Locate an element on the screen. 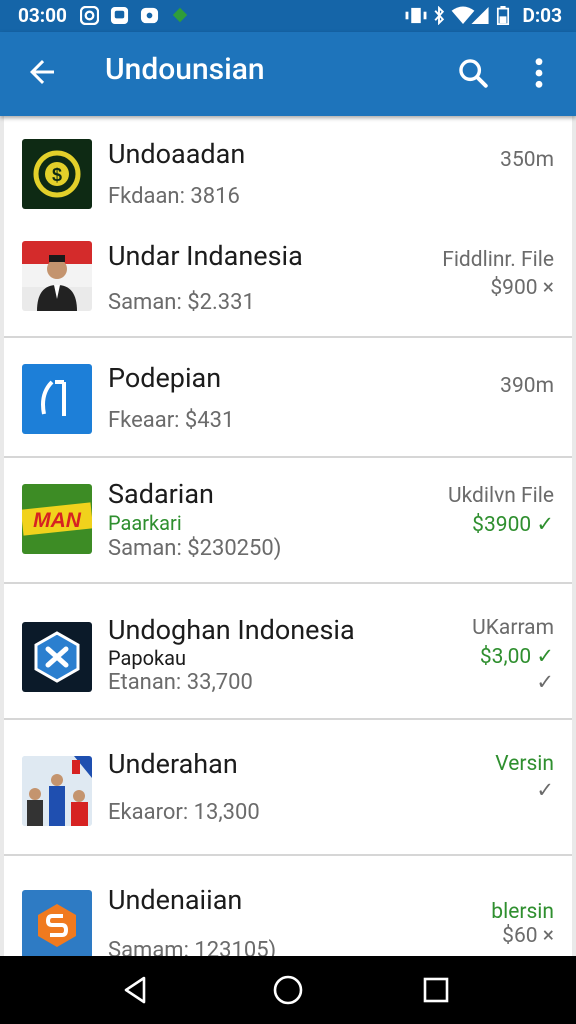 The image size is (576, 1024). status-right-time: D:03 is located at coordinates (542, 15).